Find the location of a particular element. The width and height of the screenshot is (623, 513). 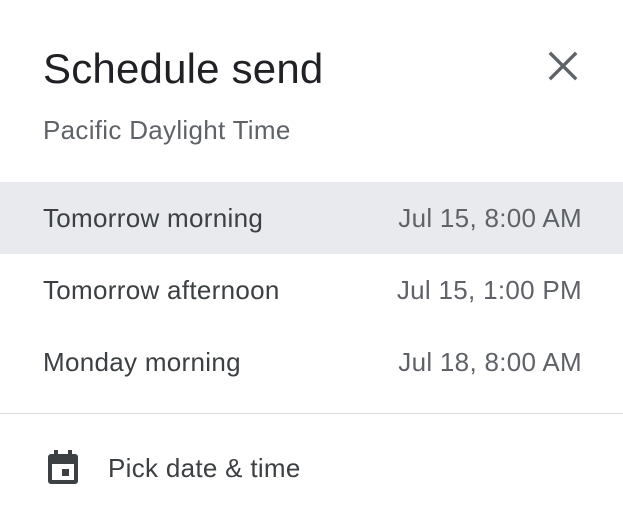

option-tomorrow-morning: Tomorrow morning Jul 15, 8:00 AM is located at coordinates (311, 218).